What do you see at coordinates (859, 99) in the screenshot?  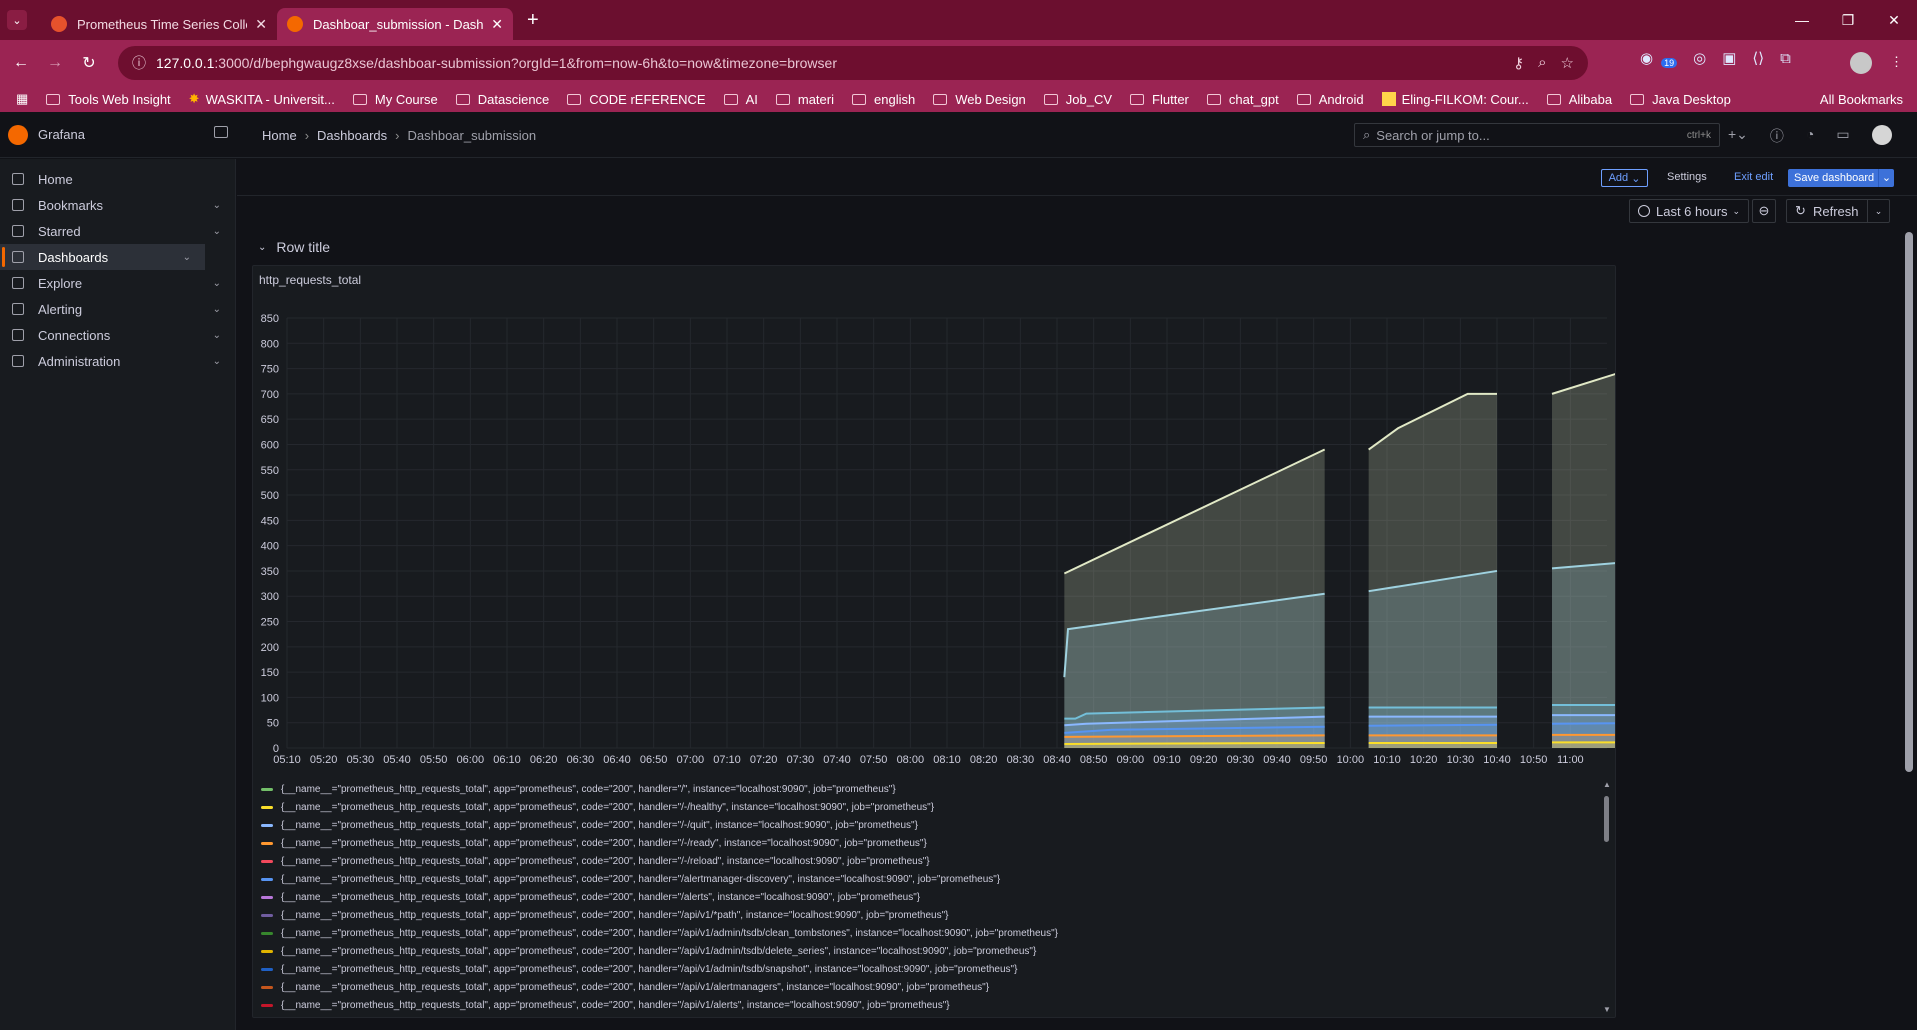 I see `folder-icon` at bounding box center [859, 99].